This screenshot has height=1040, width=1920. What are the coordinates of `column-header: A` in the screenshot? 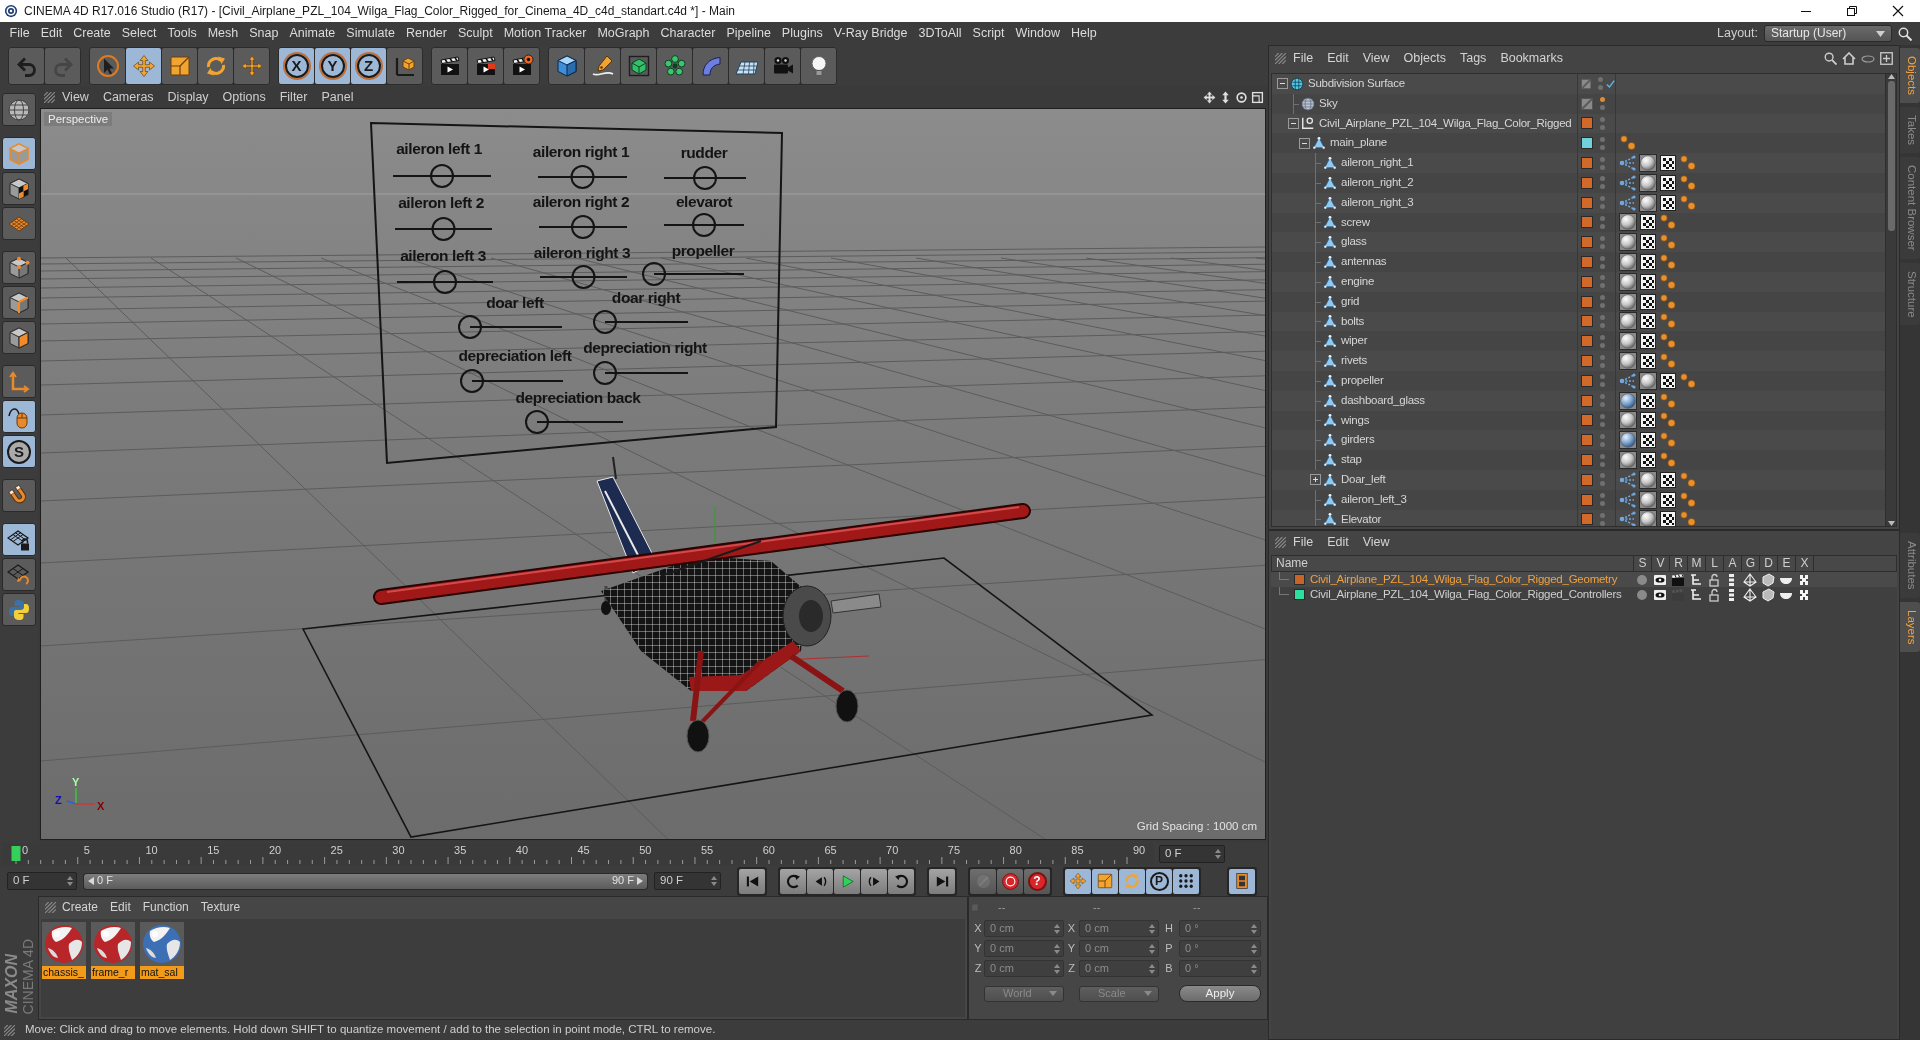 It's located at (1733, 563).